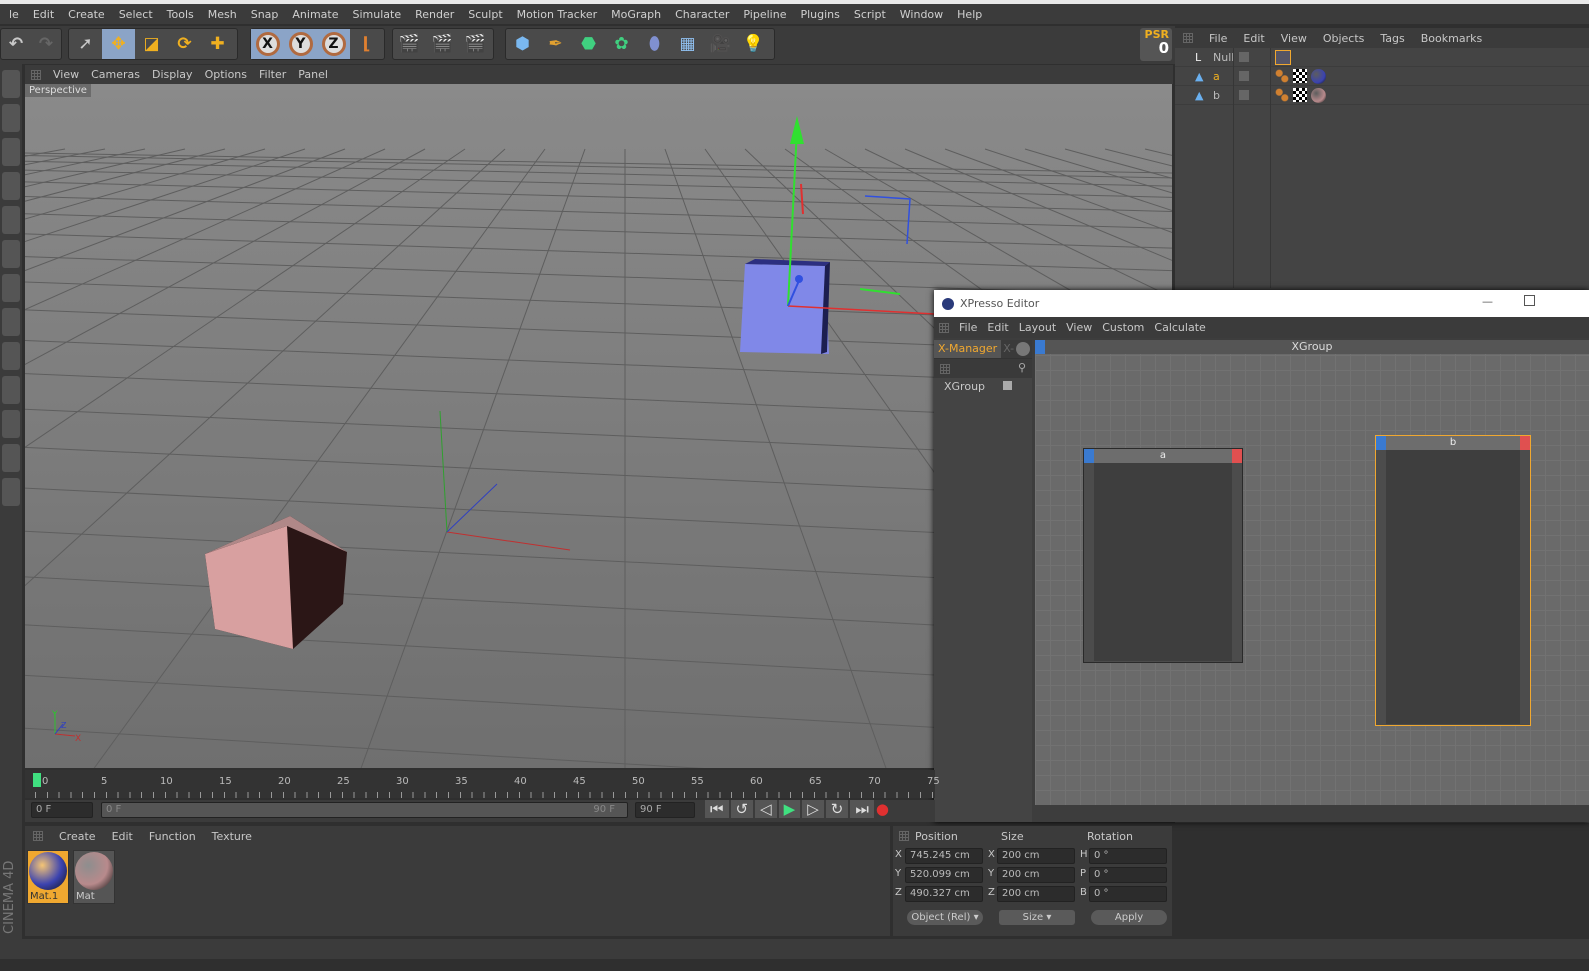 The height and width of the screenshot is (971, 1589). I want to click on om-menu-objects: Objects, so click(1344, 38).